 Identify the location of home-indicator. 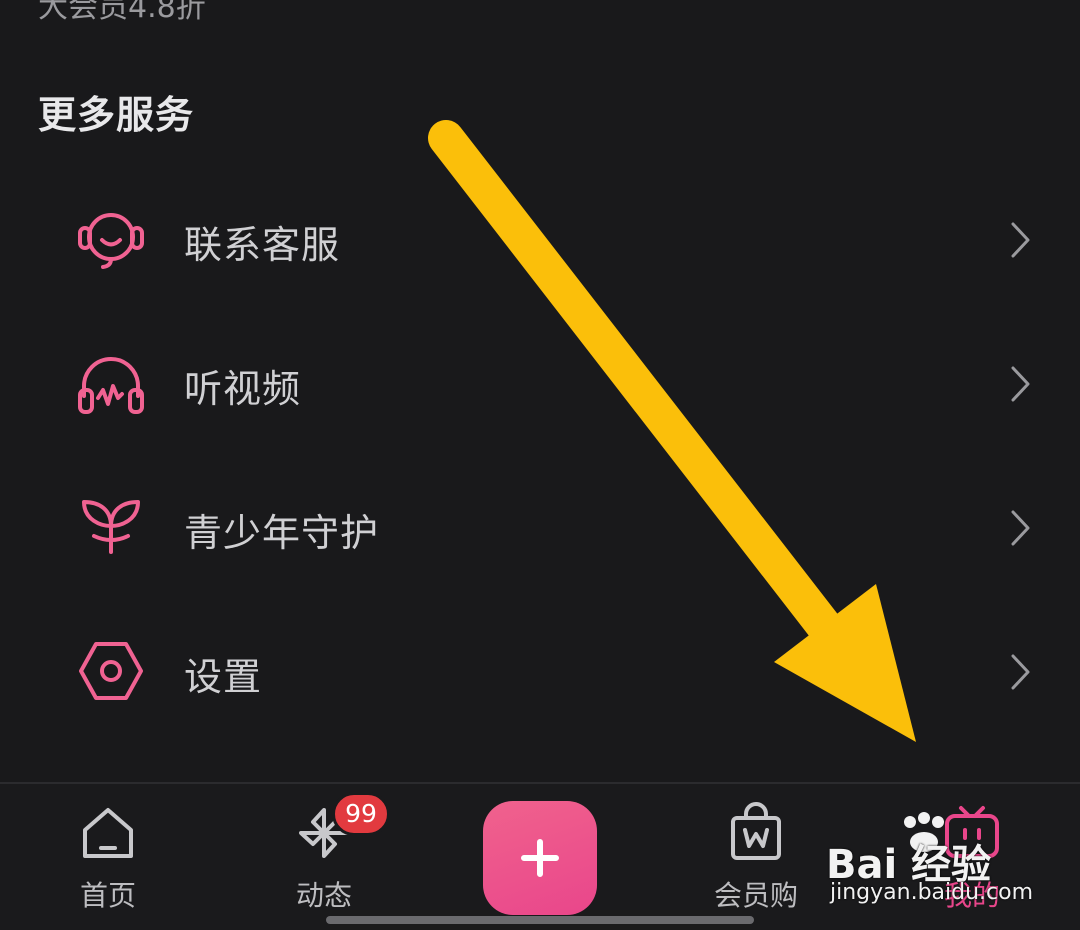
(540, 920).